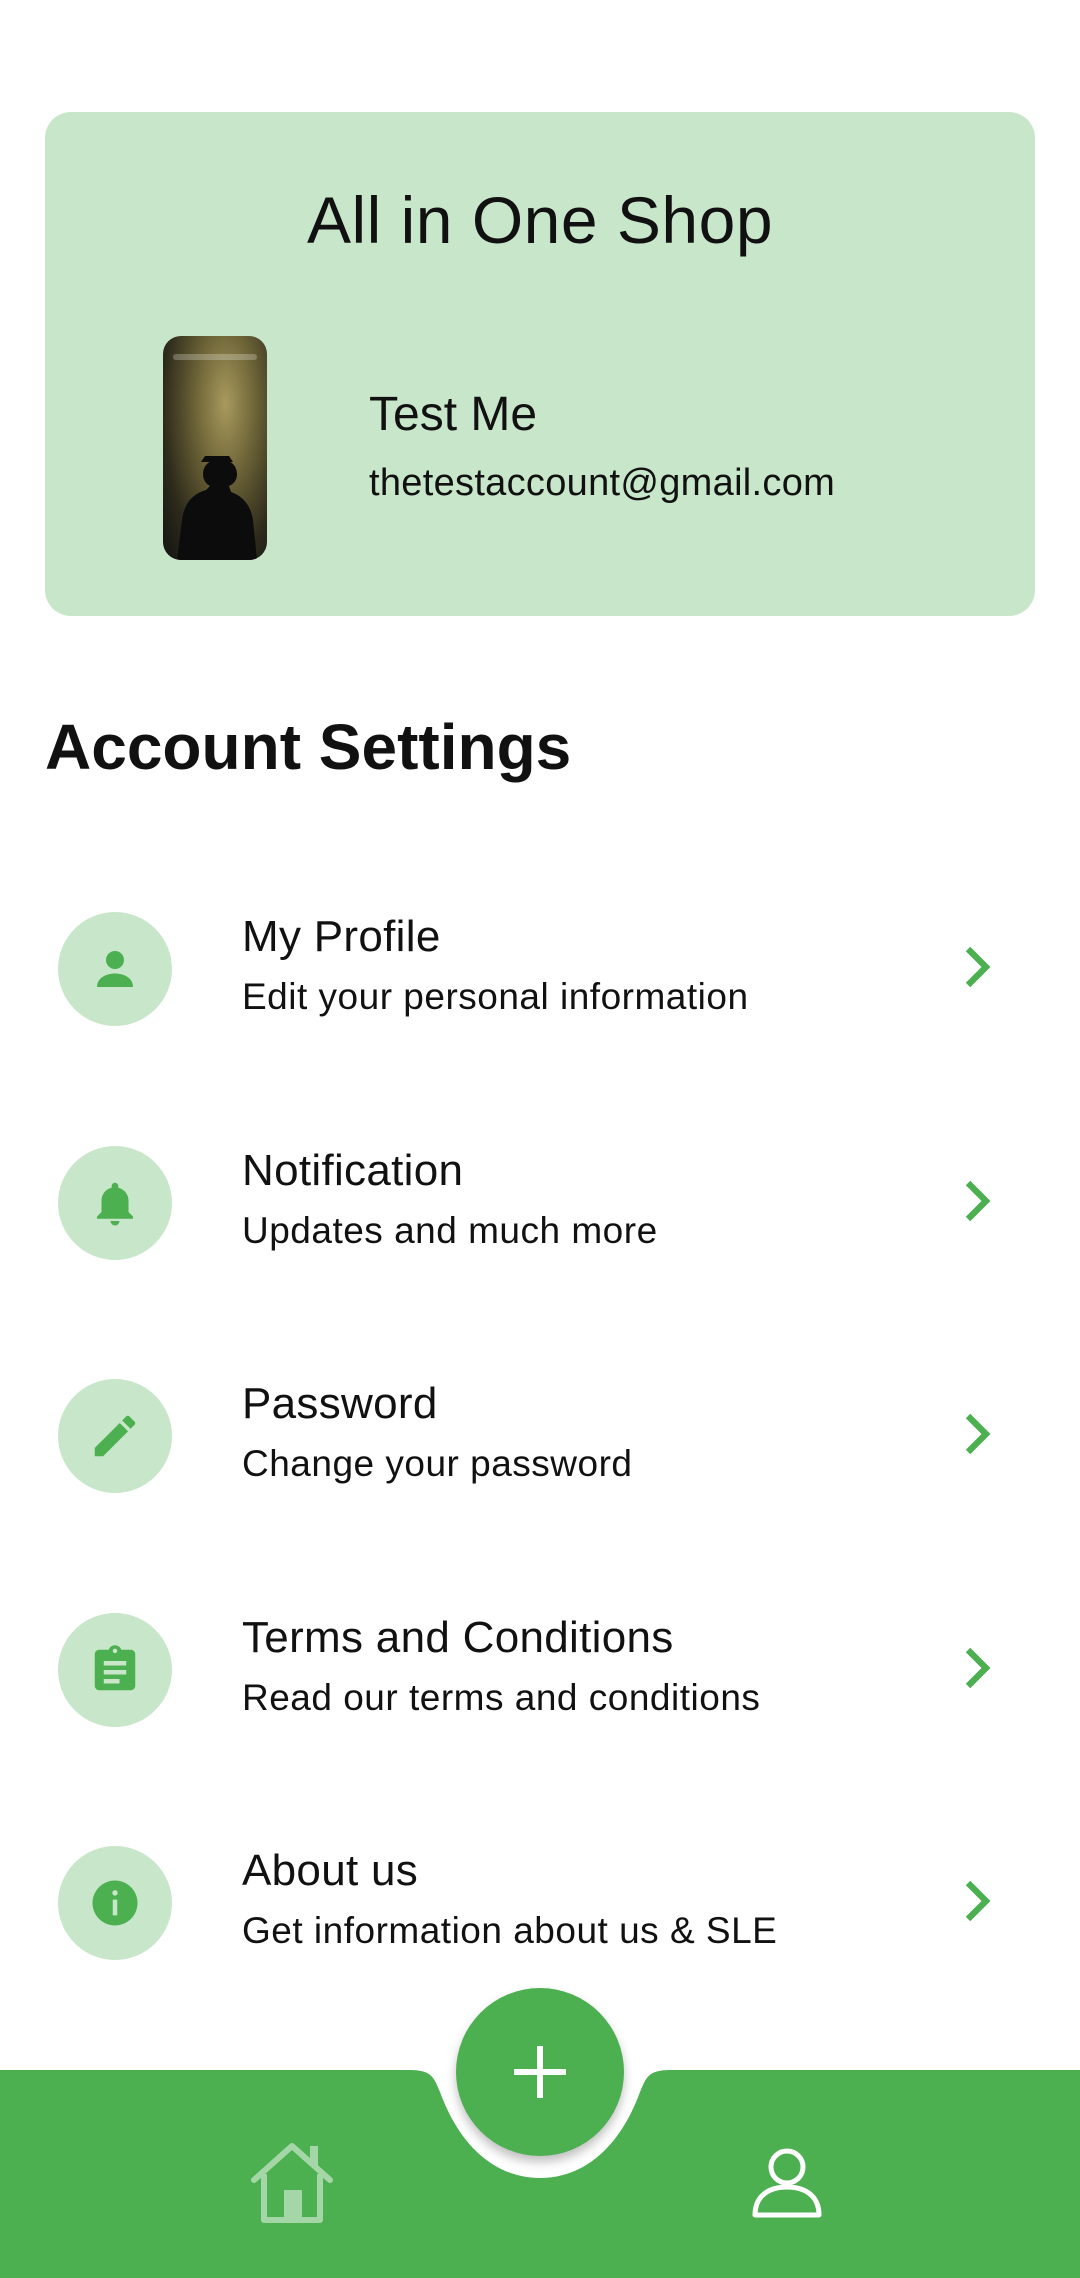 Image resolution: width=1080 pixels, height=2278 pixels. I want to click on section-title: Account Settings, so click(308, 747).